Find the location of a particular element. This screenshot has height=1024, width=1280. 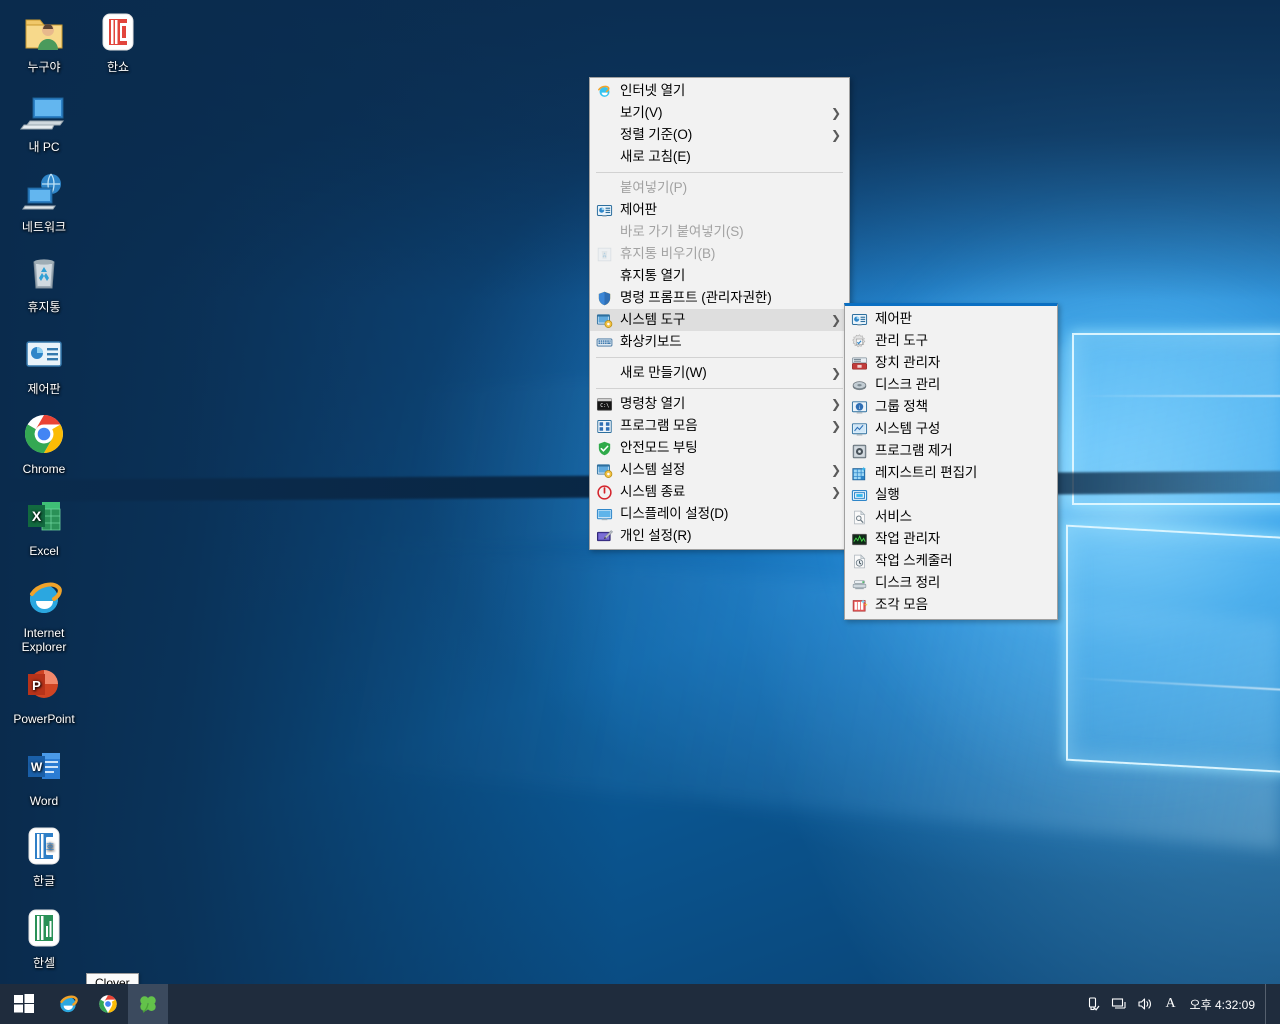

device-manager-icon is located at coordinates (859, 363).